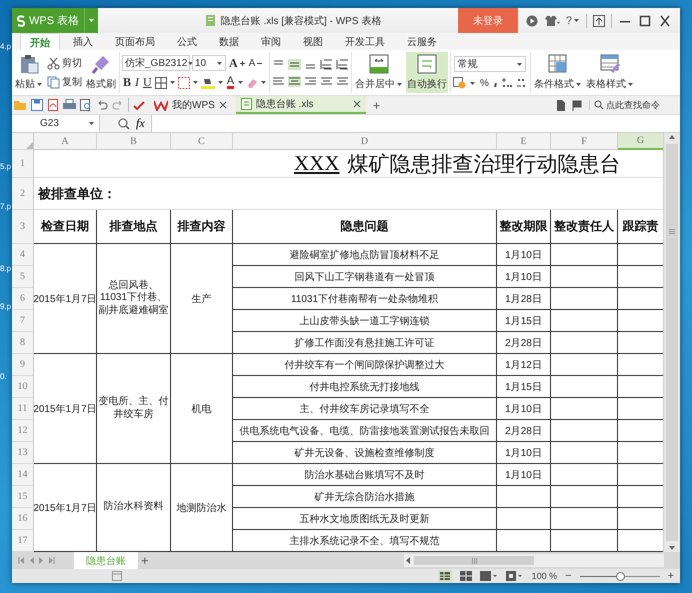 The image size is (692, 593). Describe the element at coordinates (134, 141) in the screenshot. I see `column-header: B` at that location.